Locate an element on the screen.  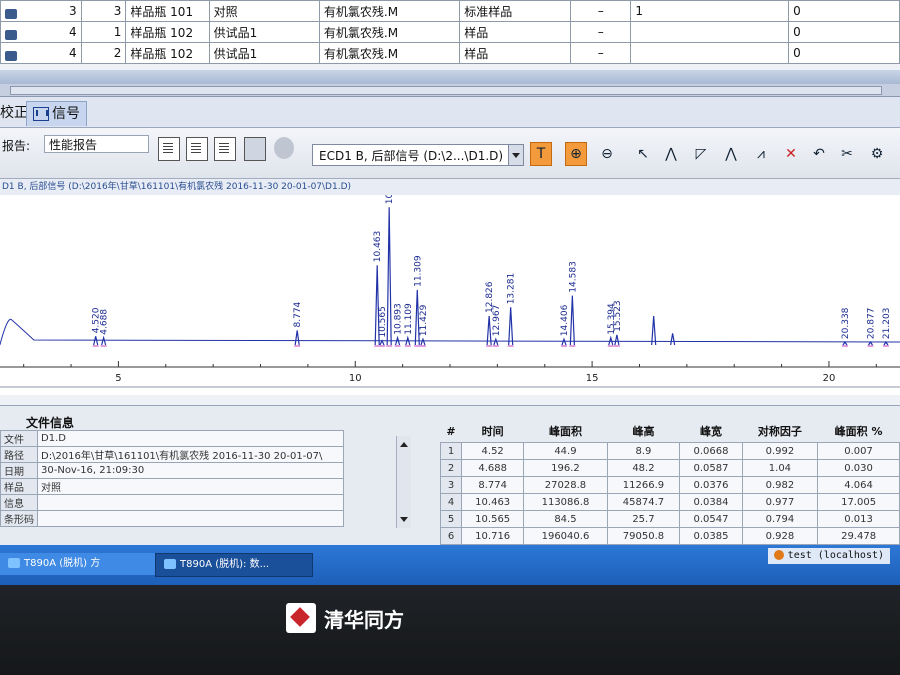
panel-splitter is located at coordinates (450, 77).